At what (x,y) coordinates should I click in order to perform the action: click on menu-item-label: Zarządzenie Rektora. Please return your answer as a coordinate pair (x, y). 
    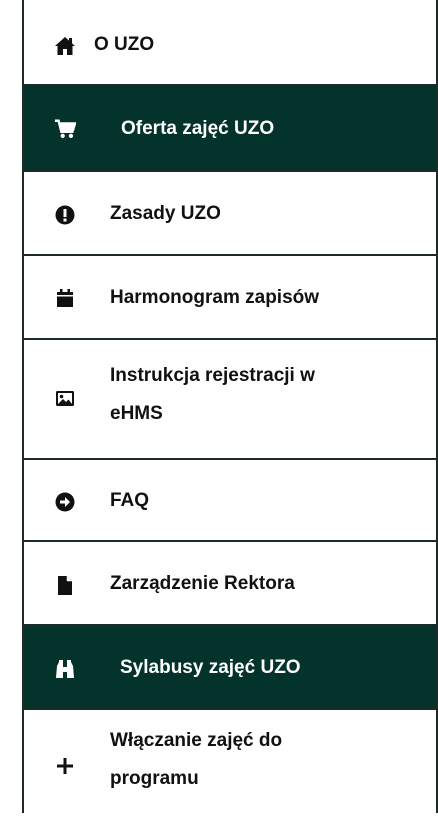
    Looking at the image, I should click on (202, 583).